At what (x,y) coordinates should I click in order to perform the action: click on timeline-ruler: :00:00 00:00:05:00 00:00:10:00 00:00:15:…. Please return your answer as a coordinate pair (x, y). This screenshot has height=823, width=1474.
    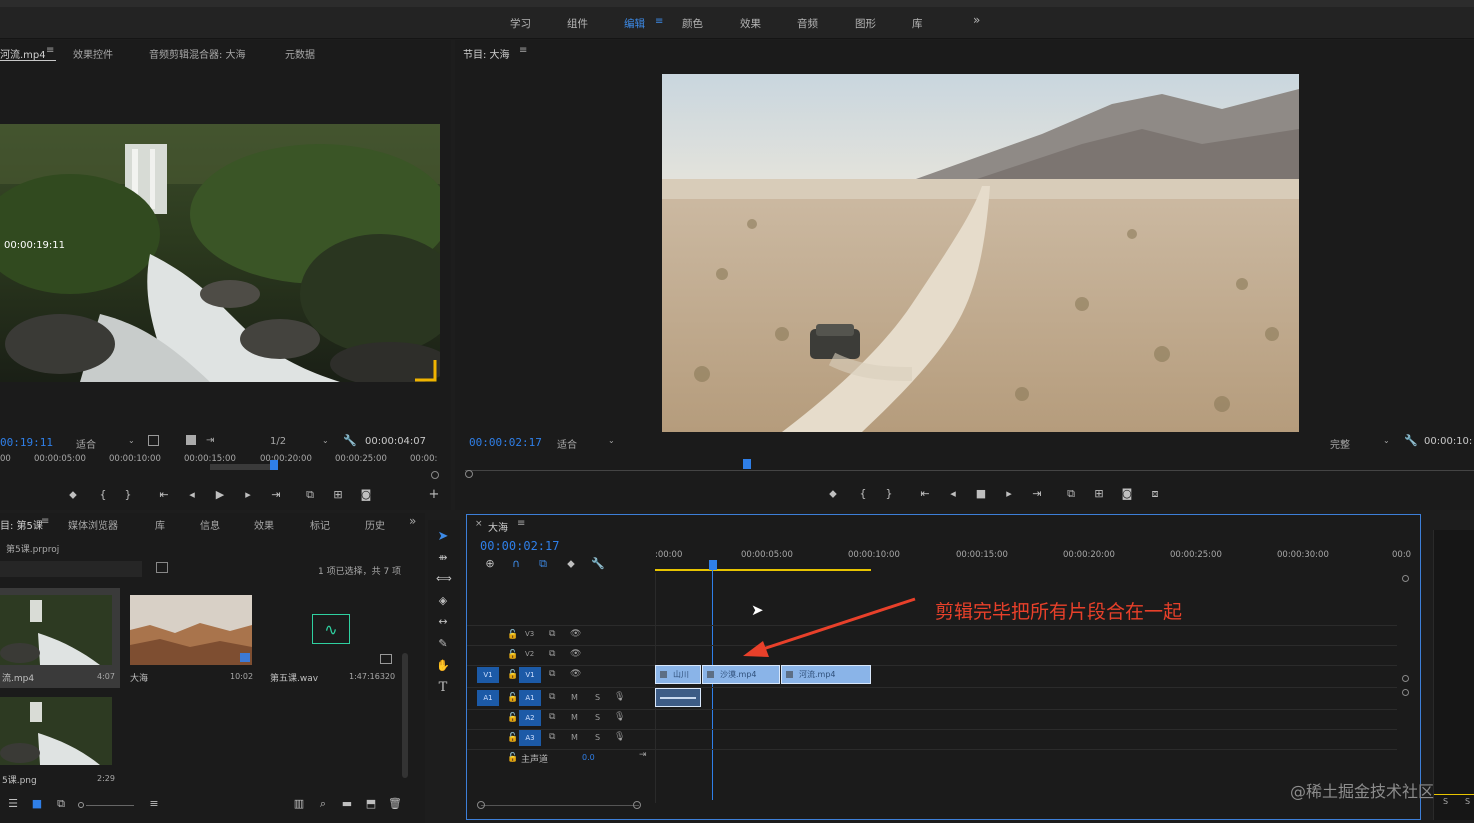
    Looking at the image, I should click on (1033, 560).